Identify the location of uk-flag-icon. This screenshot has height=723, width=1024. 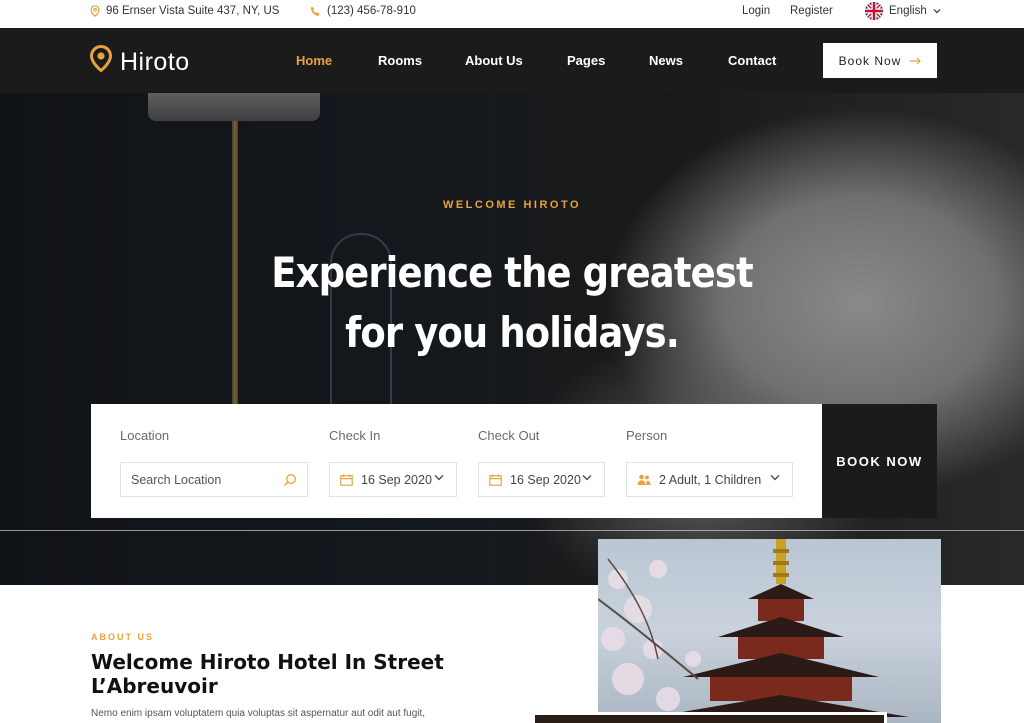
(874, 11).